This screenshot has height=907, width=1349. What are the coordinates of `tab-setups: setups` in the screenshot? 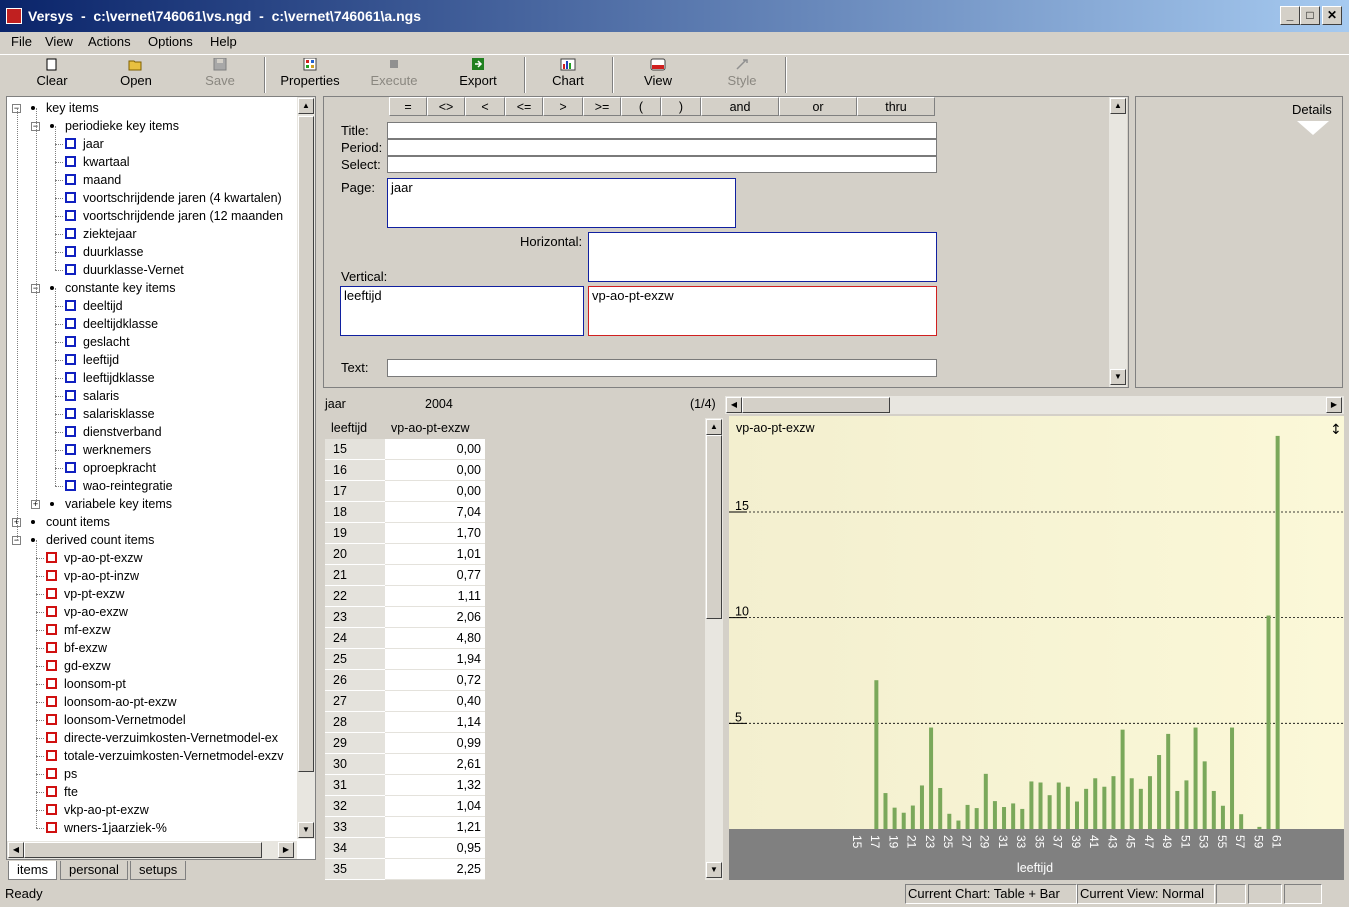 It's located at (158, 870).